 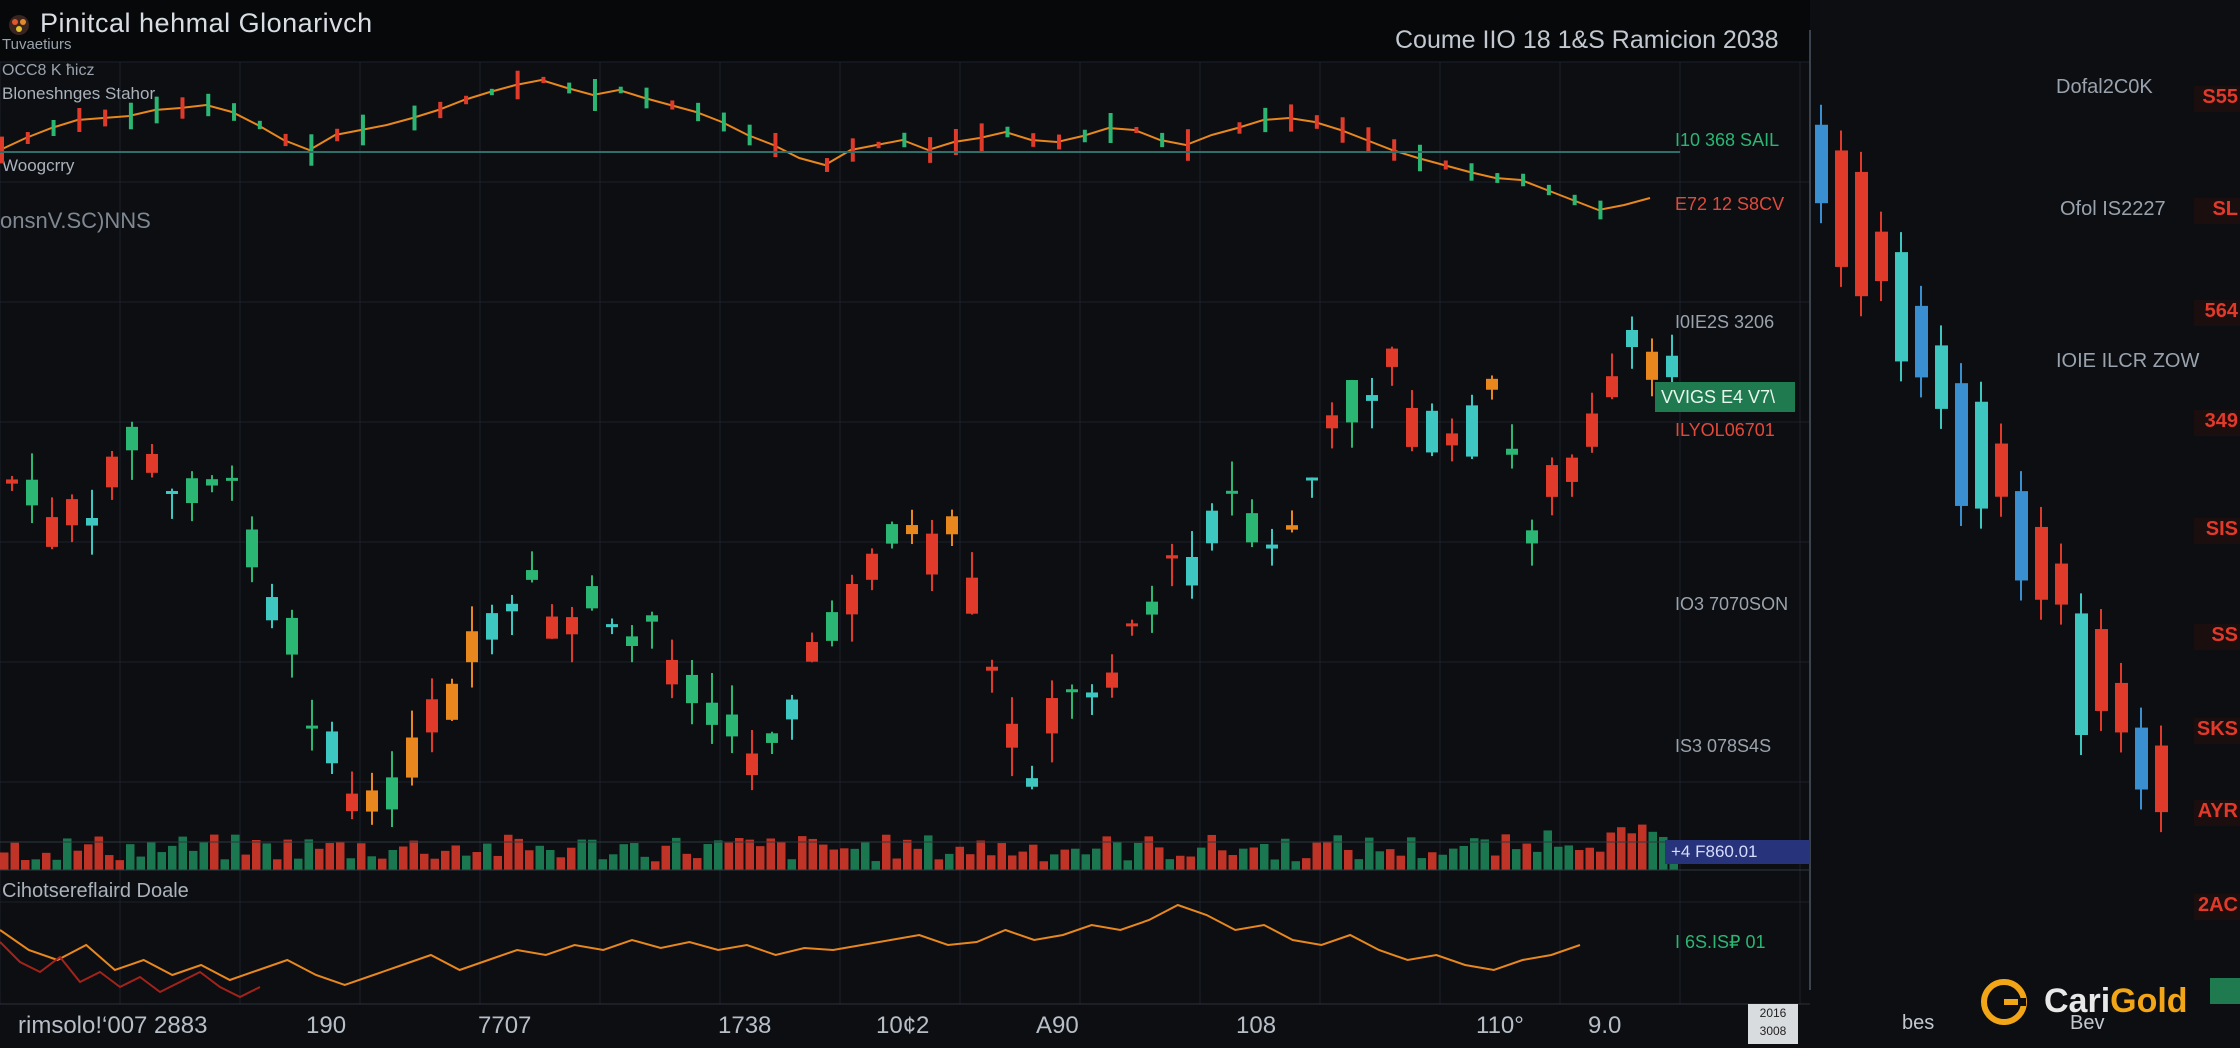 I want to click on brand-name-white: Cari, so click(x=2077, y=1001).